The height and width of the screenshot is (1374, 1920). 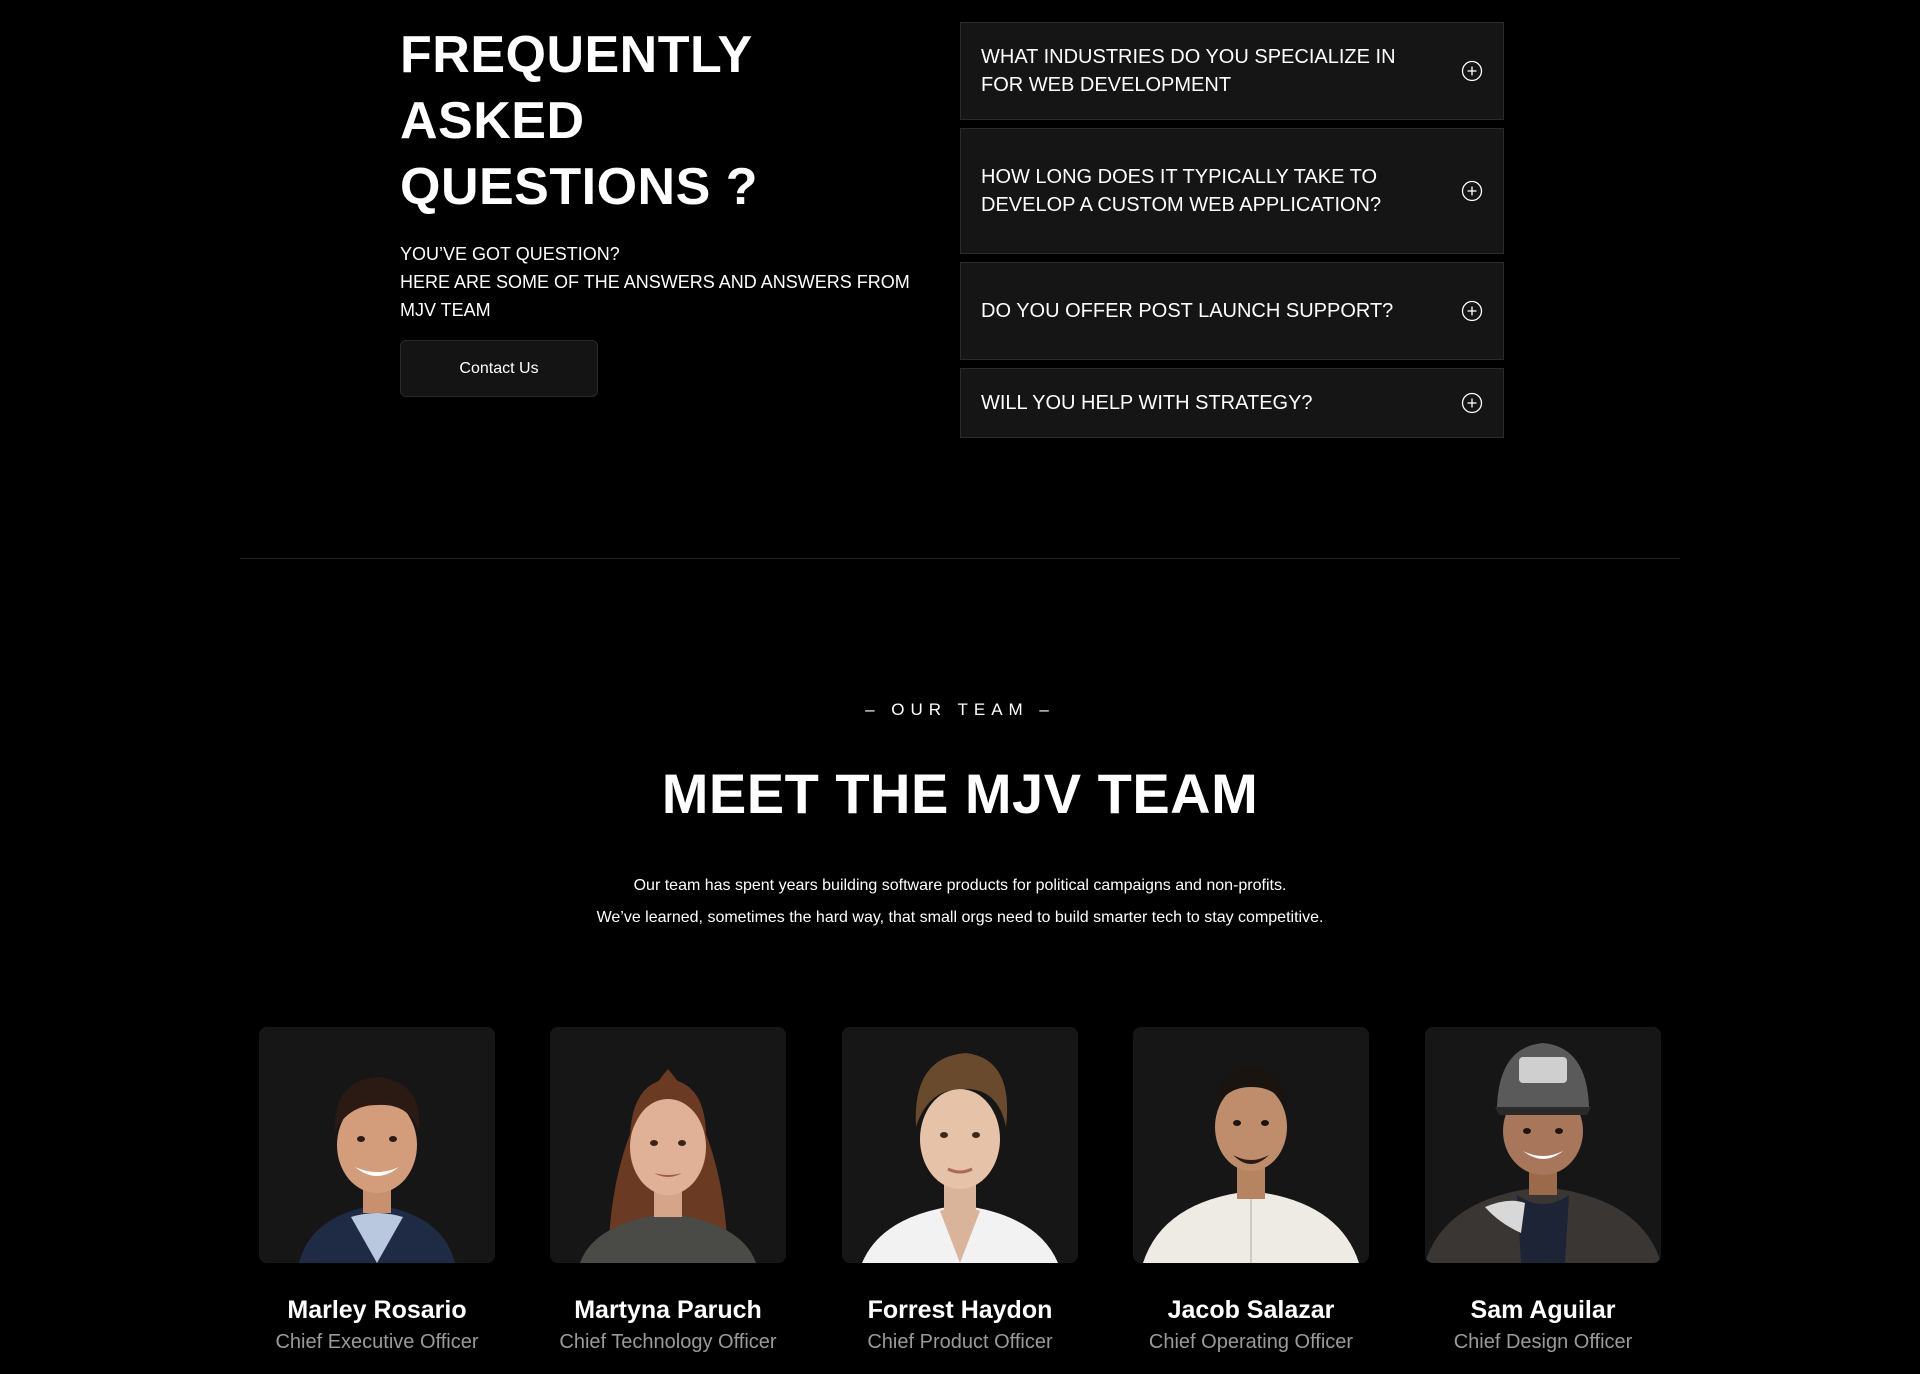 I want to click on member-role: Chief Technology Officer, so click(x=668, y=1342).